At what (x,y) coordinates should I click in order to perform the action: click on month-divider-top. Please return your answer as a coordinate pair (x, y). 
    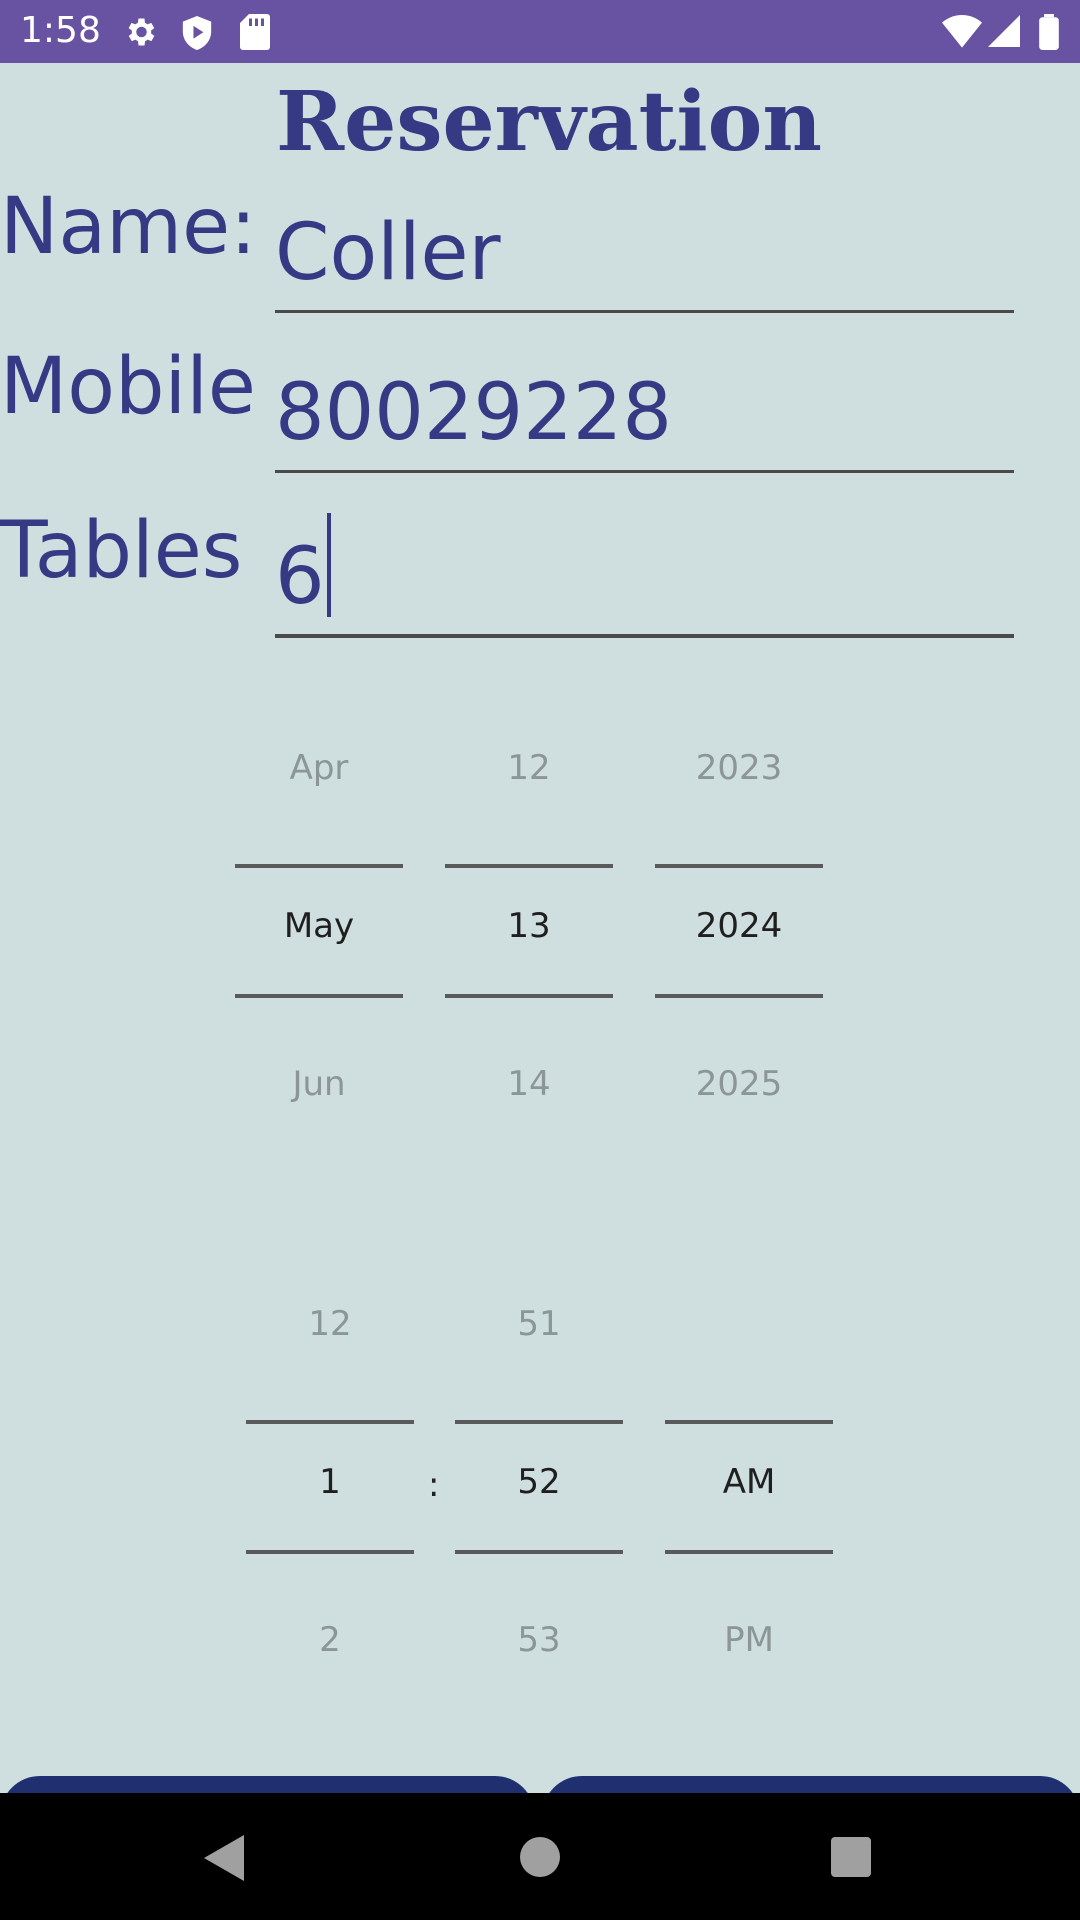
    Looking at the image, I should click on (319, 866).